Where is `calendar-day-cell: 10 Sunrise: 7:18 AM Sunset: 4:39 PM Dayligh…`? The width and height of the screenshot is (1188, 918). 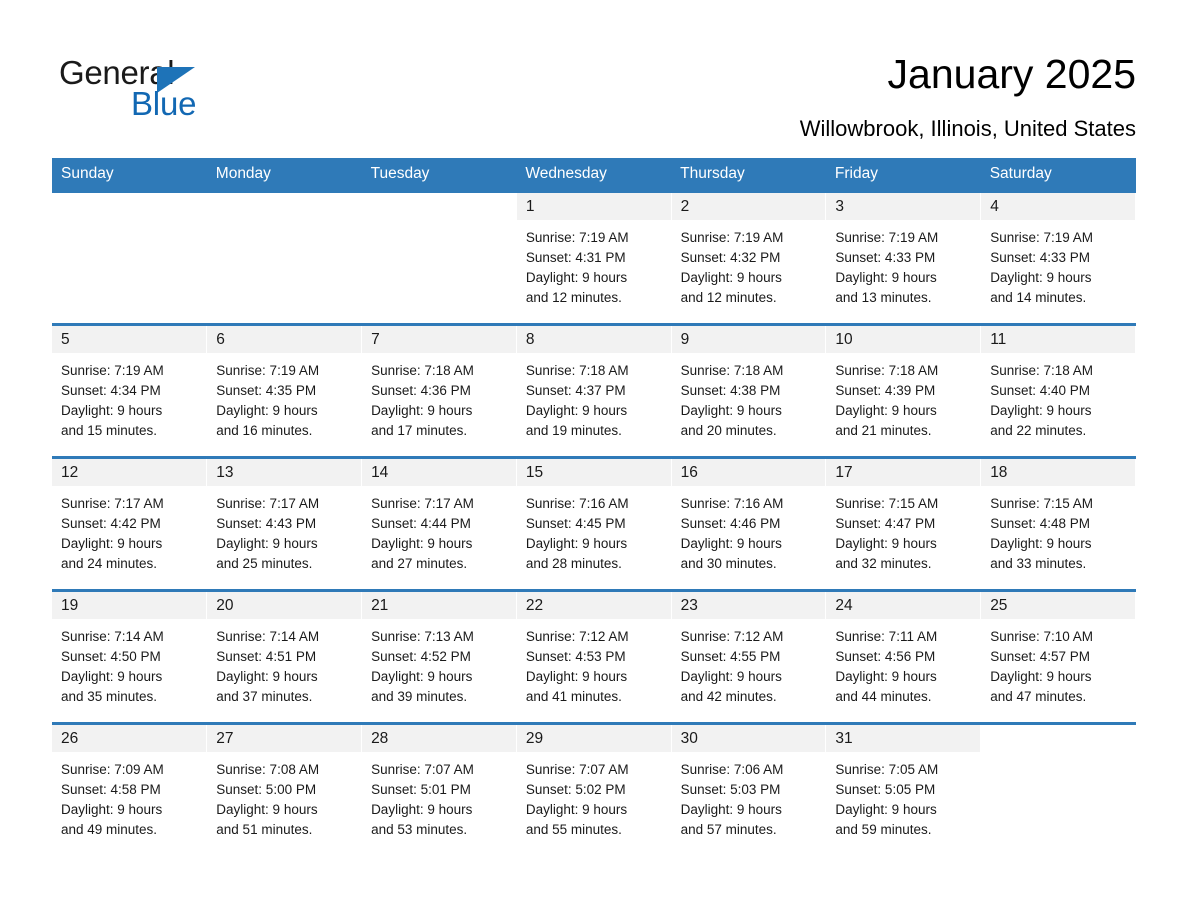
calendar-day-cell: 10 Sunrise: 7:18 AM Sunset: 4:39 PM Dayligh… is located at coordinates (903, 390).